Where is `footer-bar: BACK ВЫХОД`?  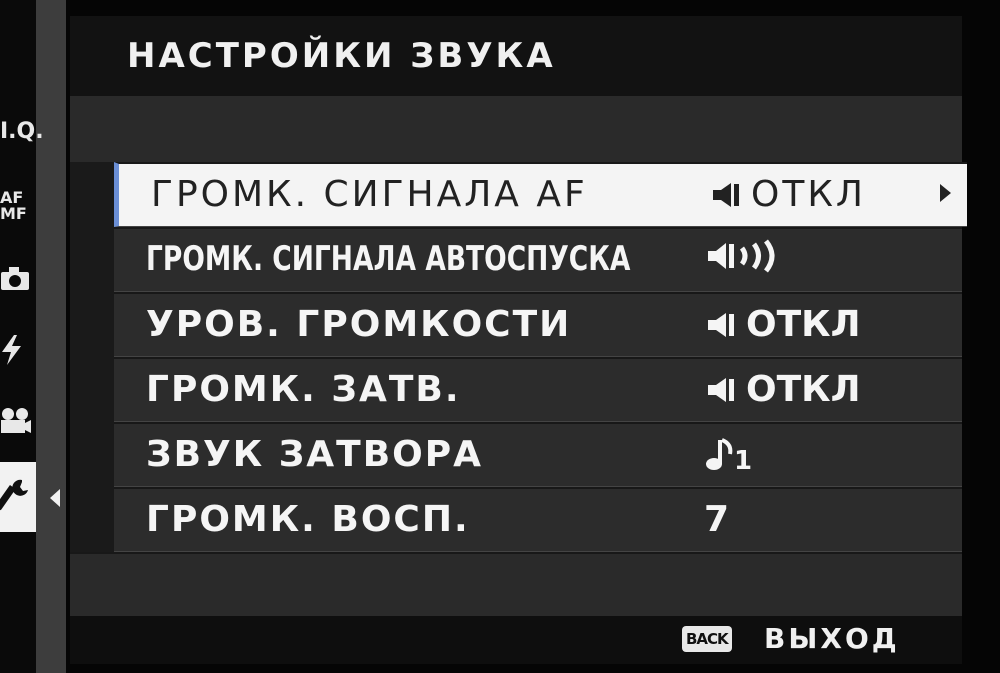
footer-bar: BACK ВЫХОД is located at coordinates (516, 640).